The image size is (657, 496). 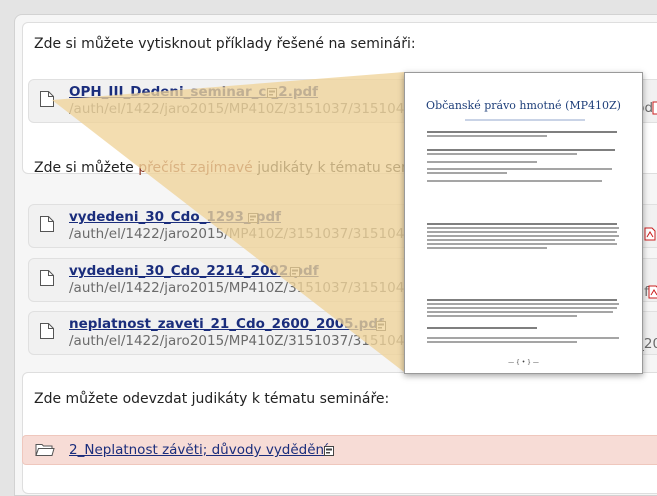 I want to click on folder-icon, so click(x=45, y=450).